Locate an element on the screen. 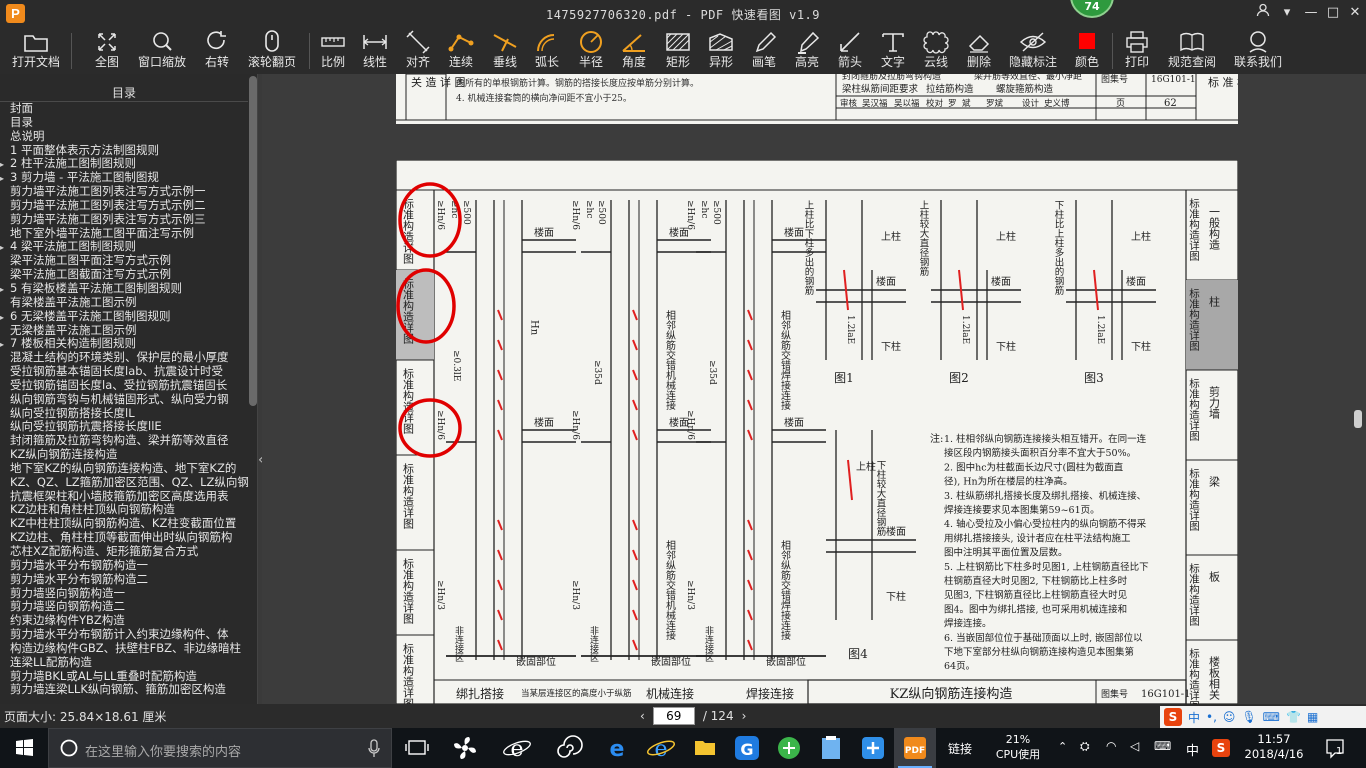 The height and width of the screenshot is (768, 1366). toc-item: 约束边缘构件YBZ构造 is located at coordinates (124, 621).